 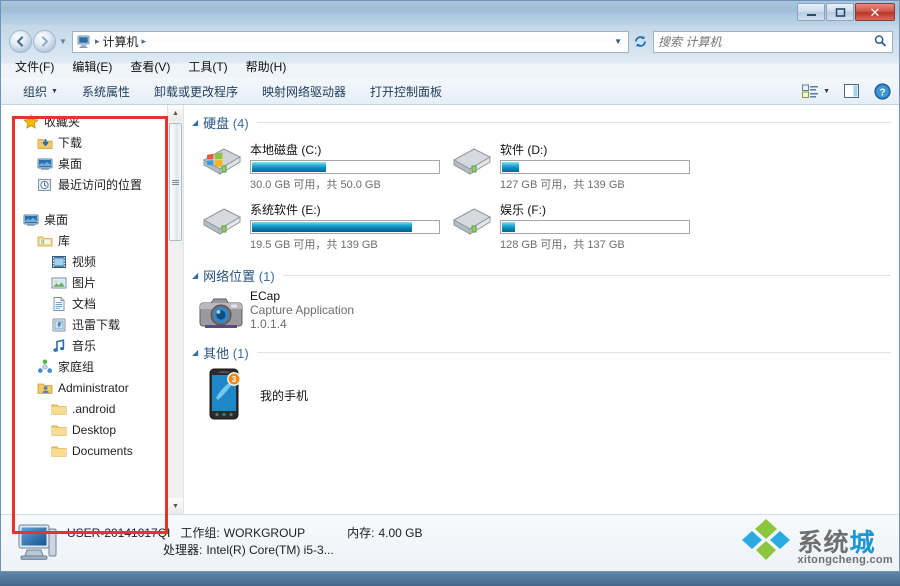 I want to click on section-title-text: 其他, so click(x=216, y=353).